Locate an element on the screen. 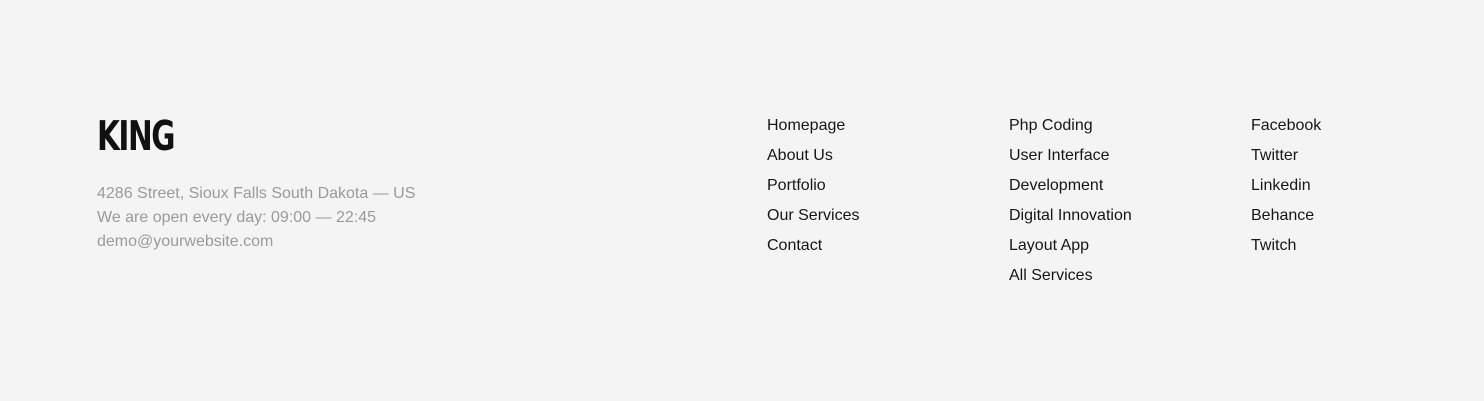 The height and width of the screenshot is (401, 1484). footer-link-item-layout-app: Layout App is located at coordinates (1070, 248).